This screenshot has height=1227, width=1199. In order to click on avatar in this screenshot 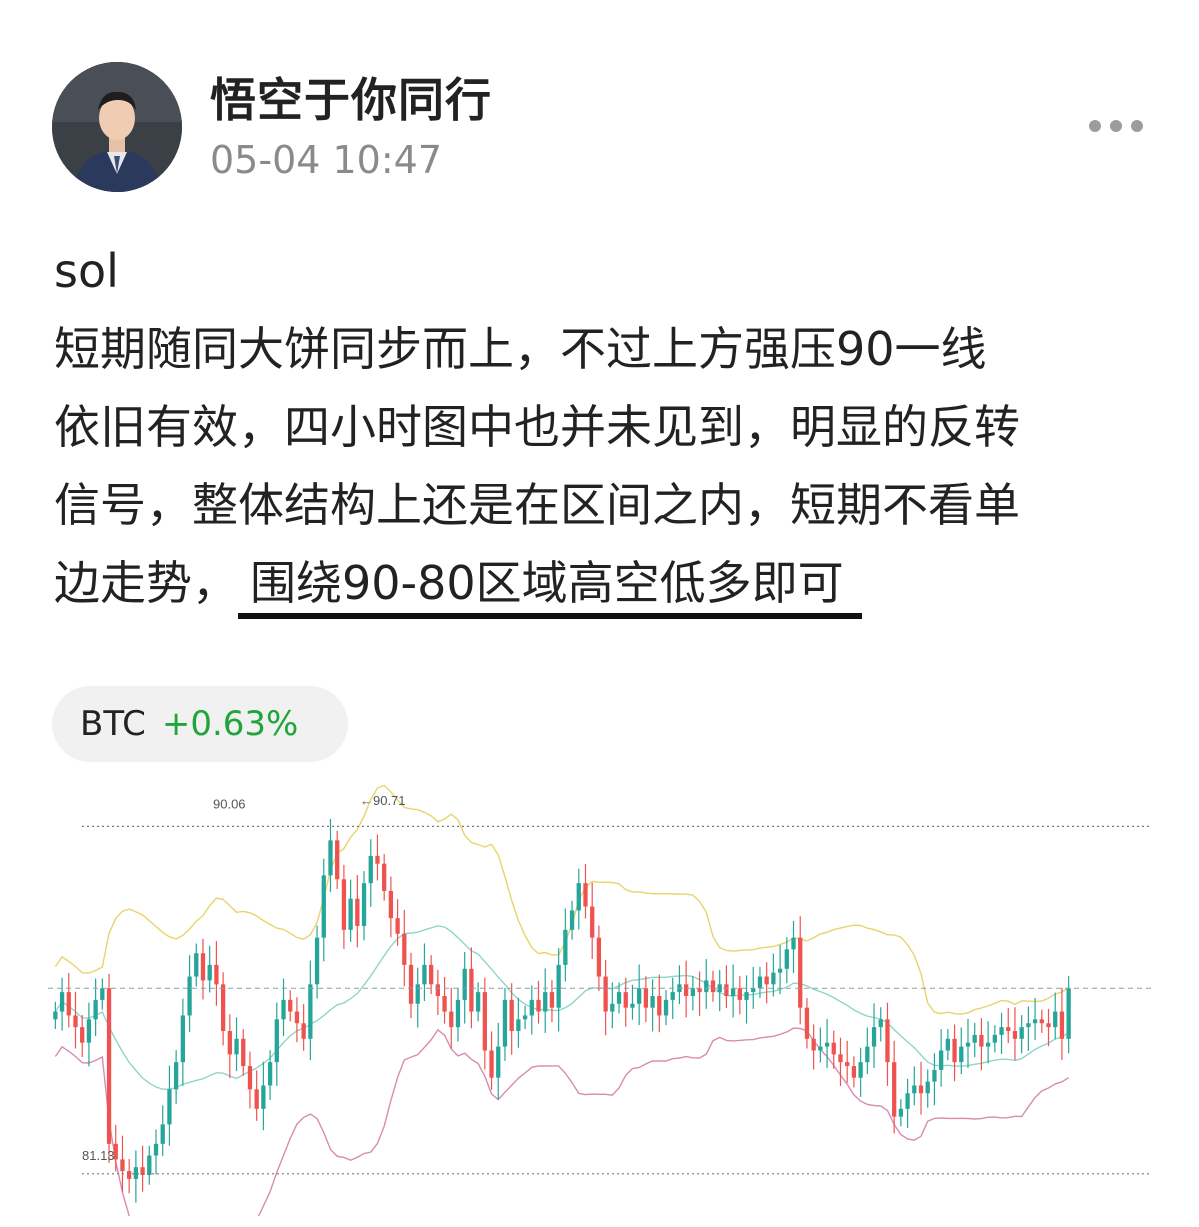, I will do `click(117, 127)`.